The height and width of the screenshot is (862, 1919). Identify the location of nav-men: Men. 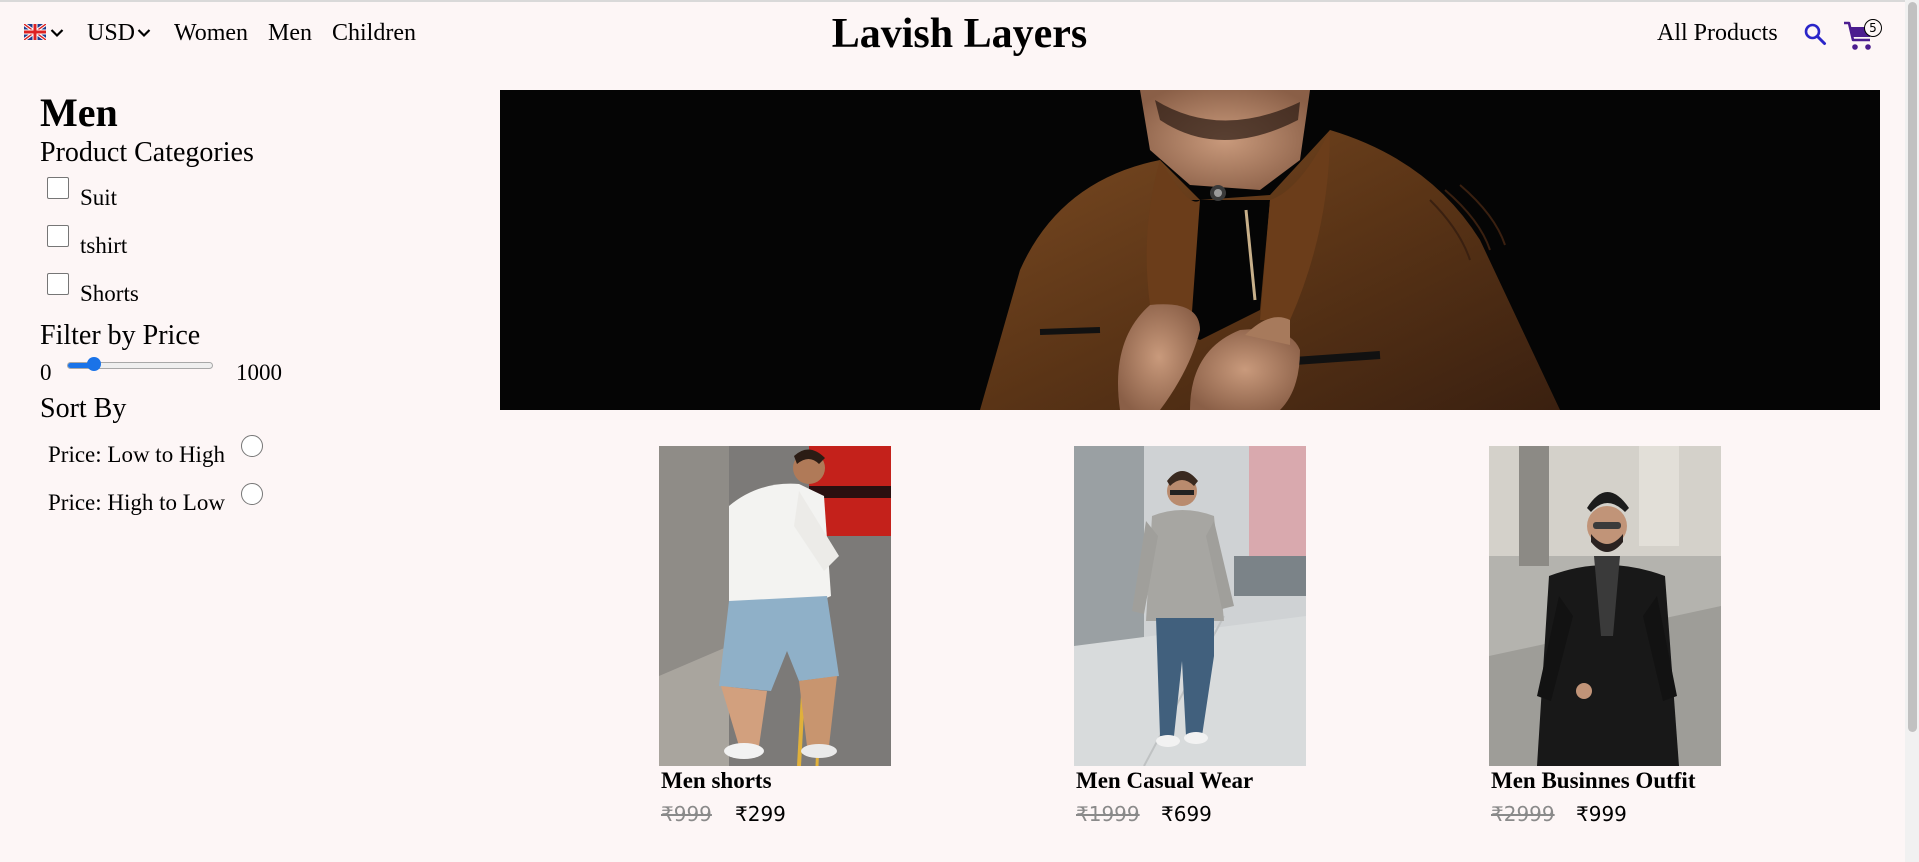
(290, 33).